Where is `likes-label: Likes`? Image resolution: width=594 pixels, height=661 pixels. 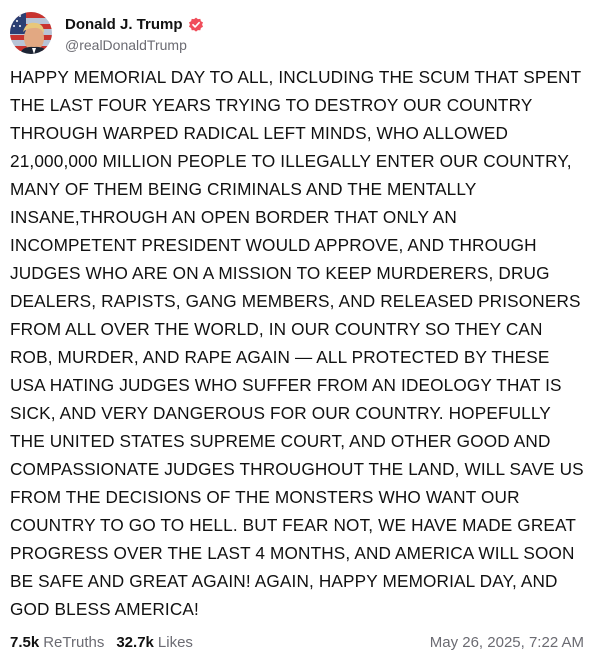
likes-label: Likes is located at coordinates (175, 642).